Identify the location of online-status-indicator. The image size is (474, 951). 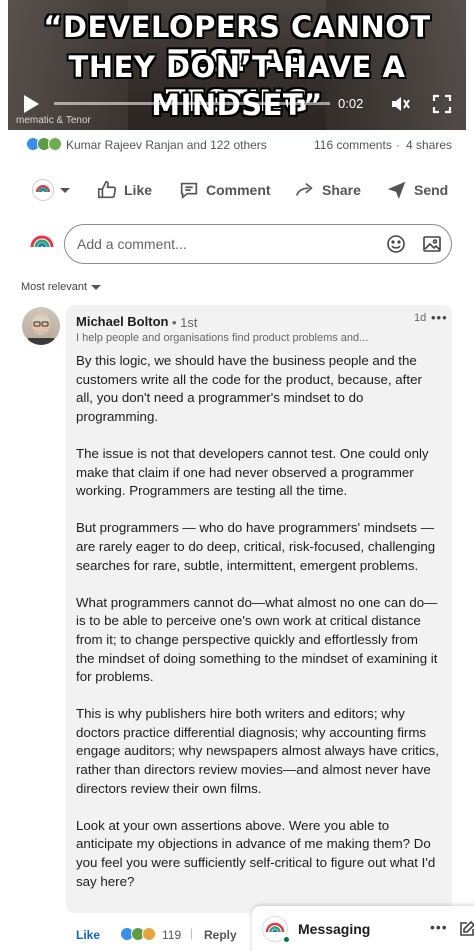
(286, 939).